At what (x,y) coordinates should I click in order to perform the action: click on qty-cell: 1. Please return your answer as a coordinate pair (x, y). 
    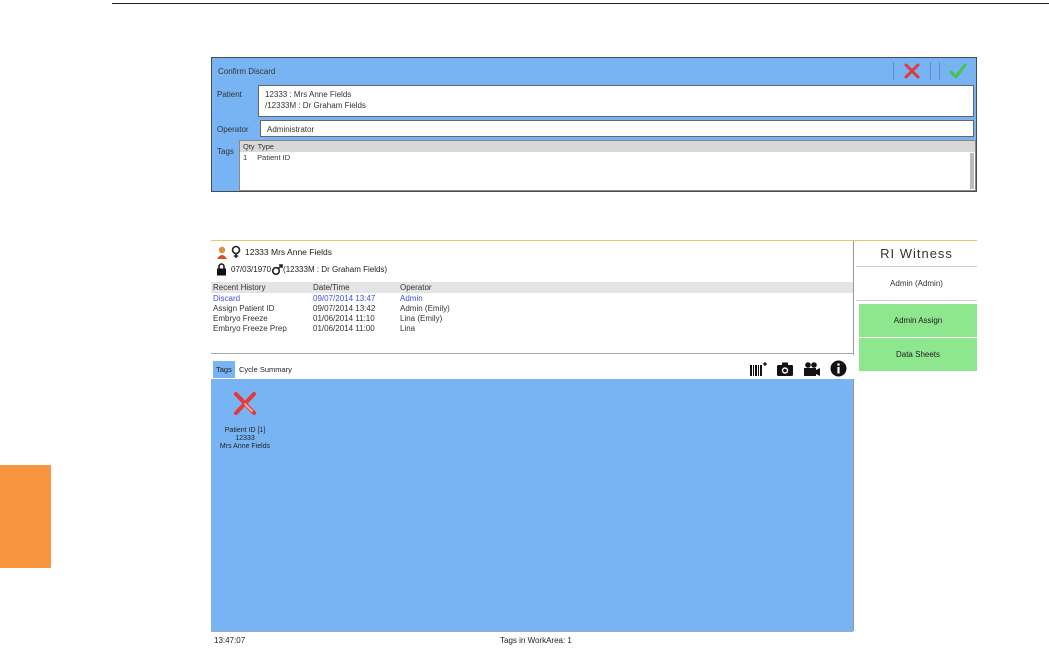
    Looking at the image, I should click on (245, 157).